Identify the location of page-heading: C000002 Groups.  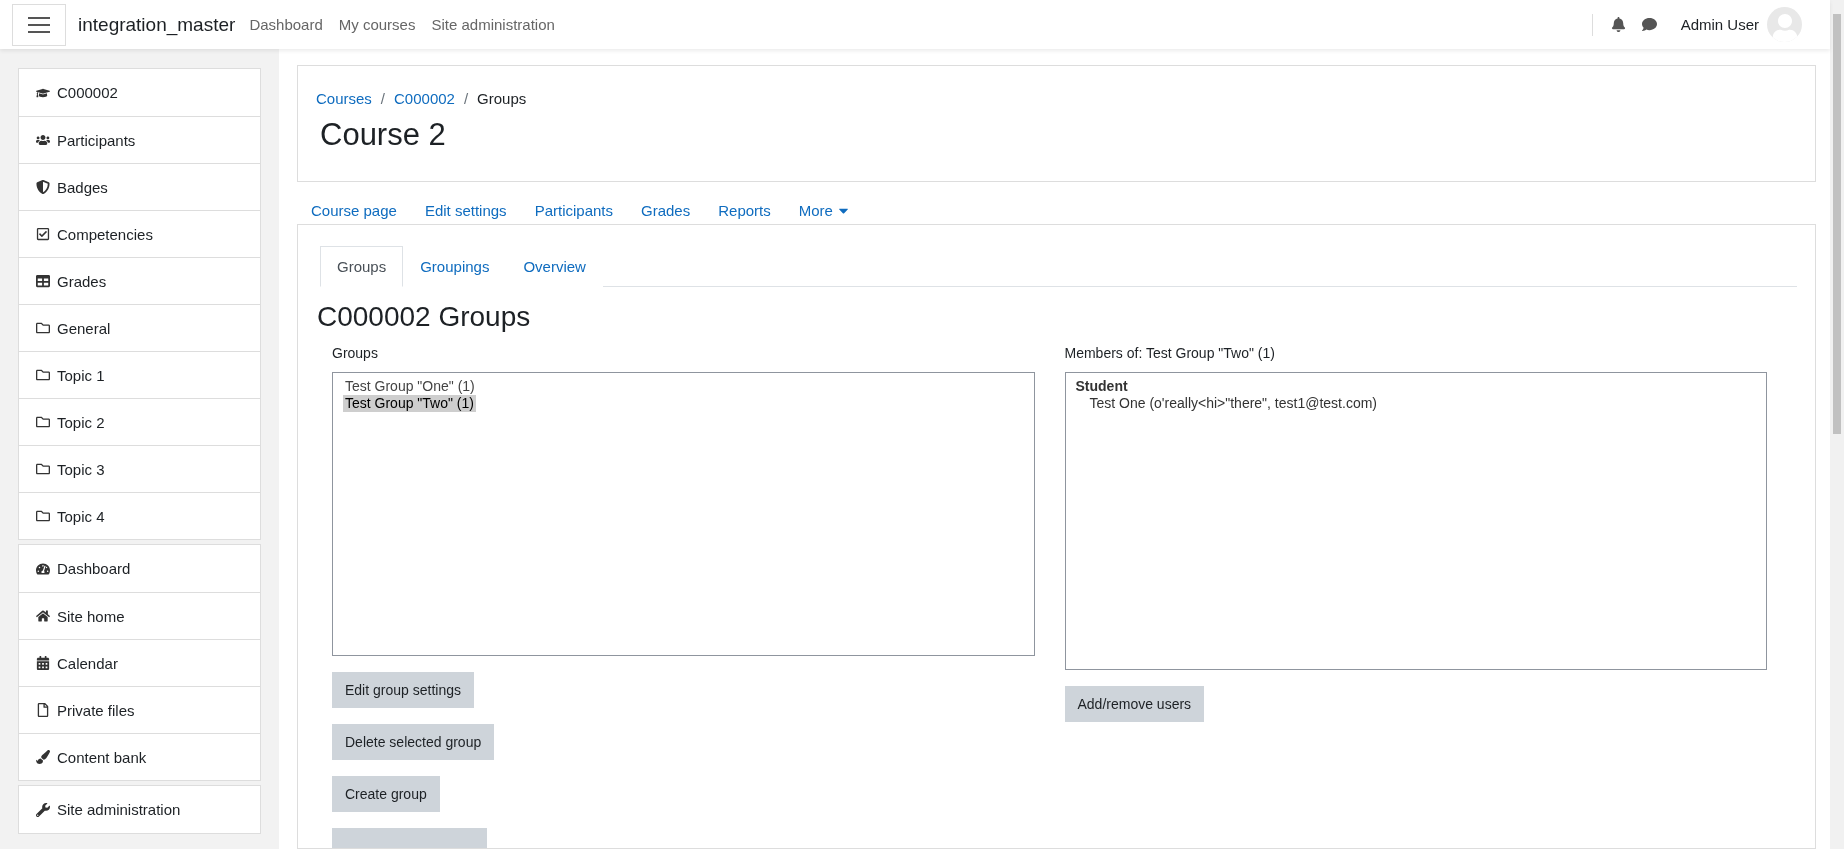
(424, 317).